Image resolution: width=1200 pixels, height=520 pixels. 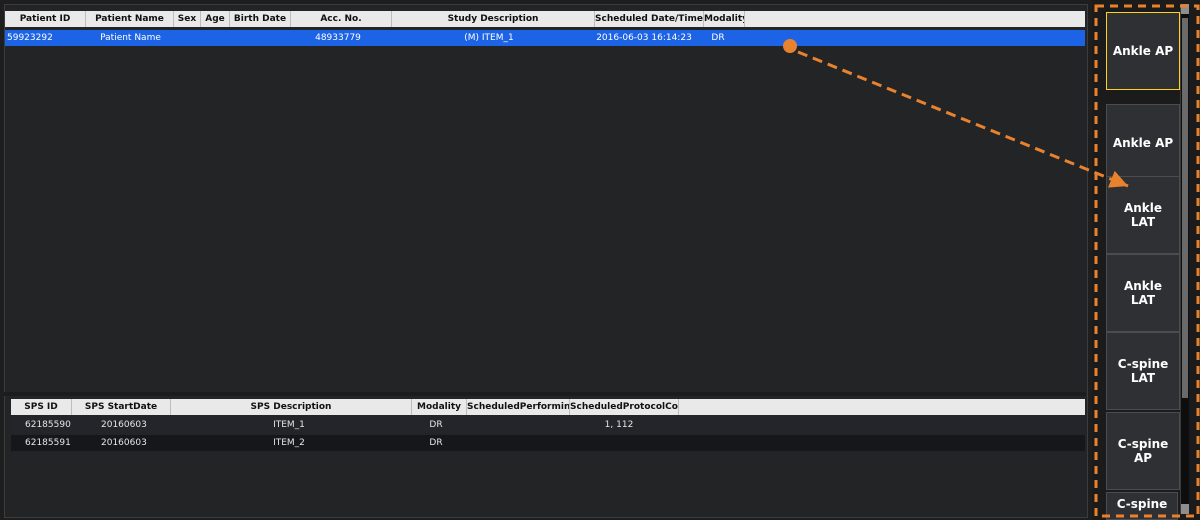 I want to click on col-birth-date: Birth Date, so click(x=260, y=19).